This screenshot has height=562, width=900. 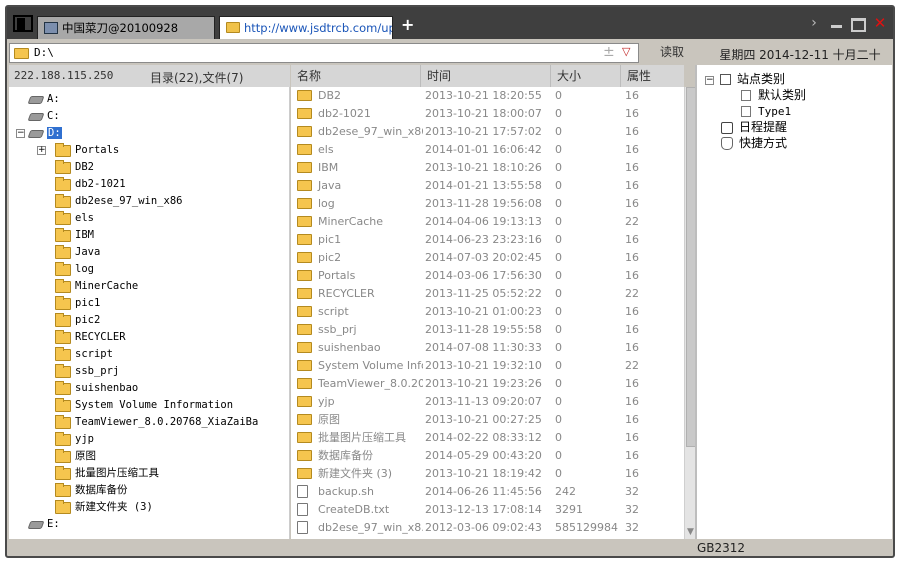 What do you see at coordinates (836, 23) in the screenshot?
I see `minimize-button` at bounding box center [836, 23].